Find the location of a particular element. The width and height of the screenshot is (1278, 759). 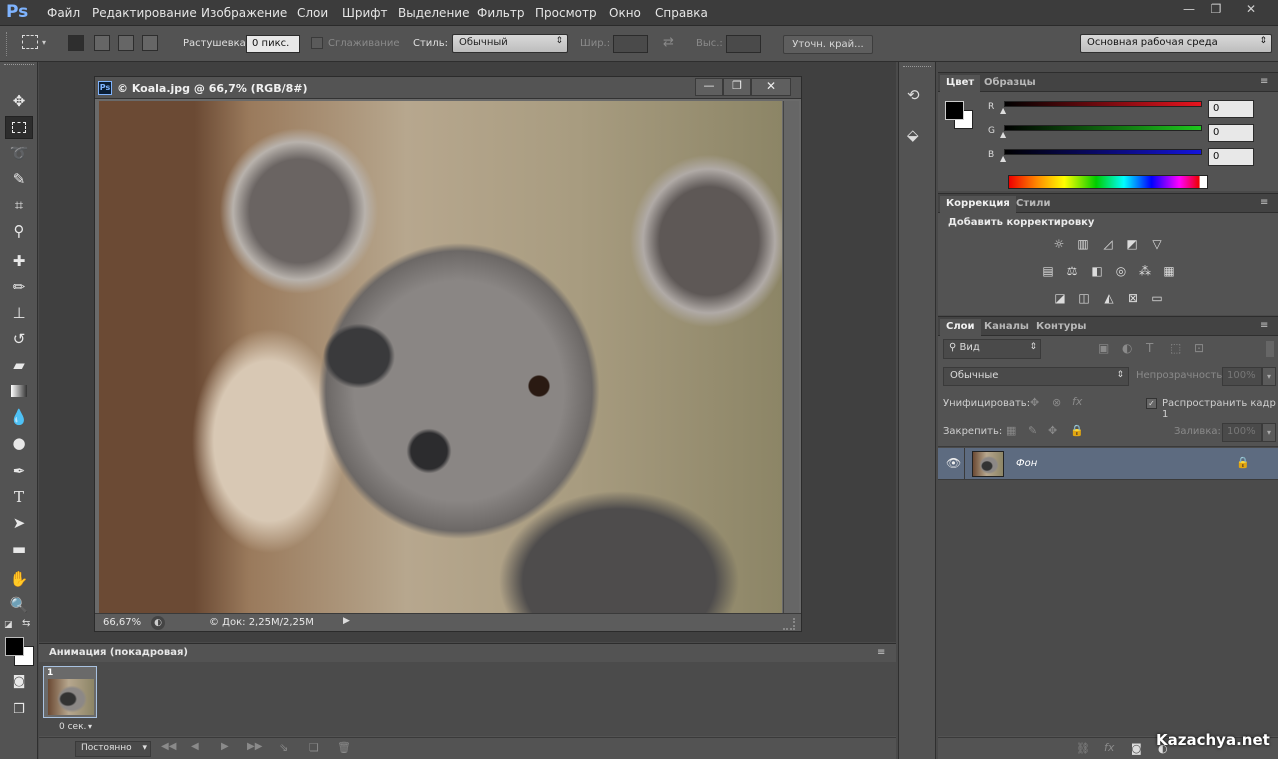

threshold-icon: ◭ is located at coordinates (1109, 298).